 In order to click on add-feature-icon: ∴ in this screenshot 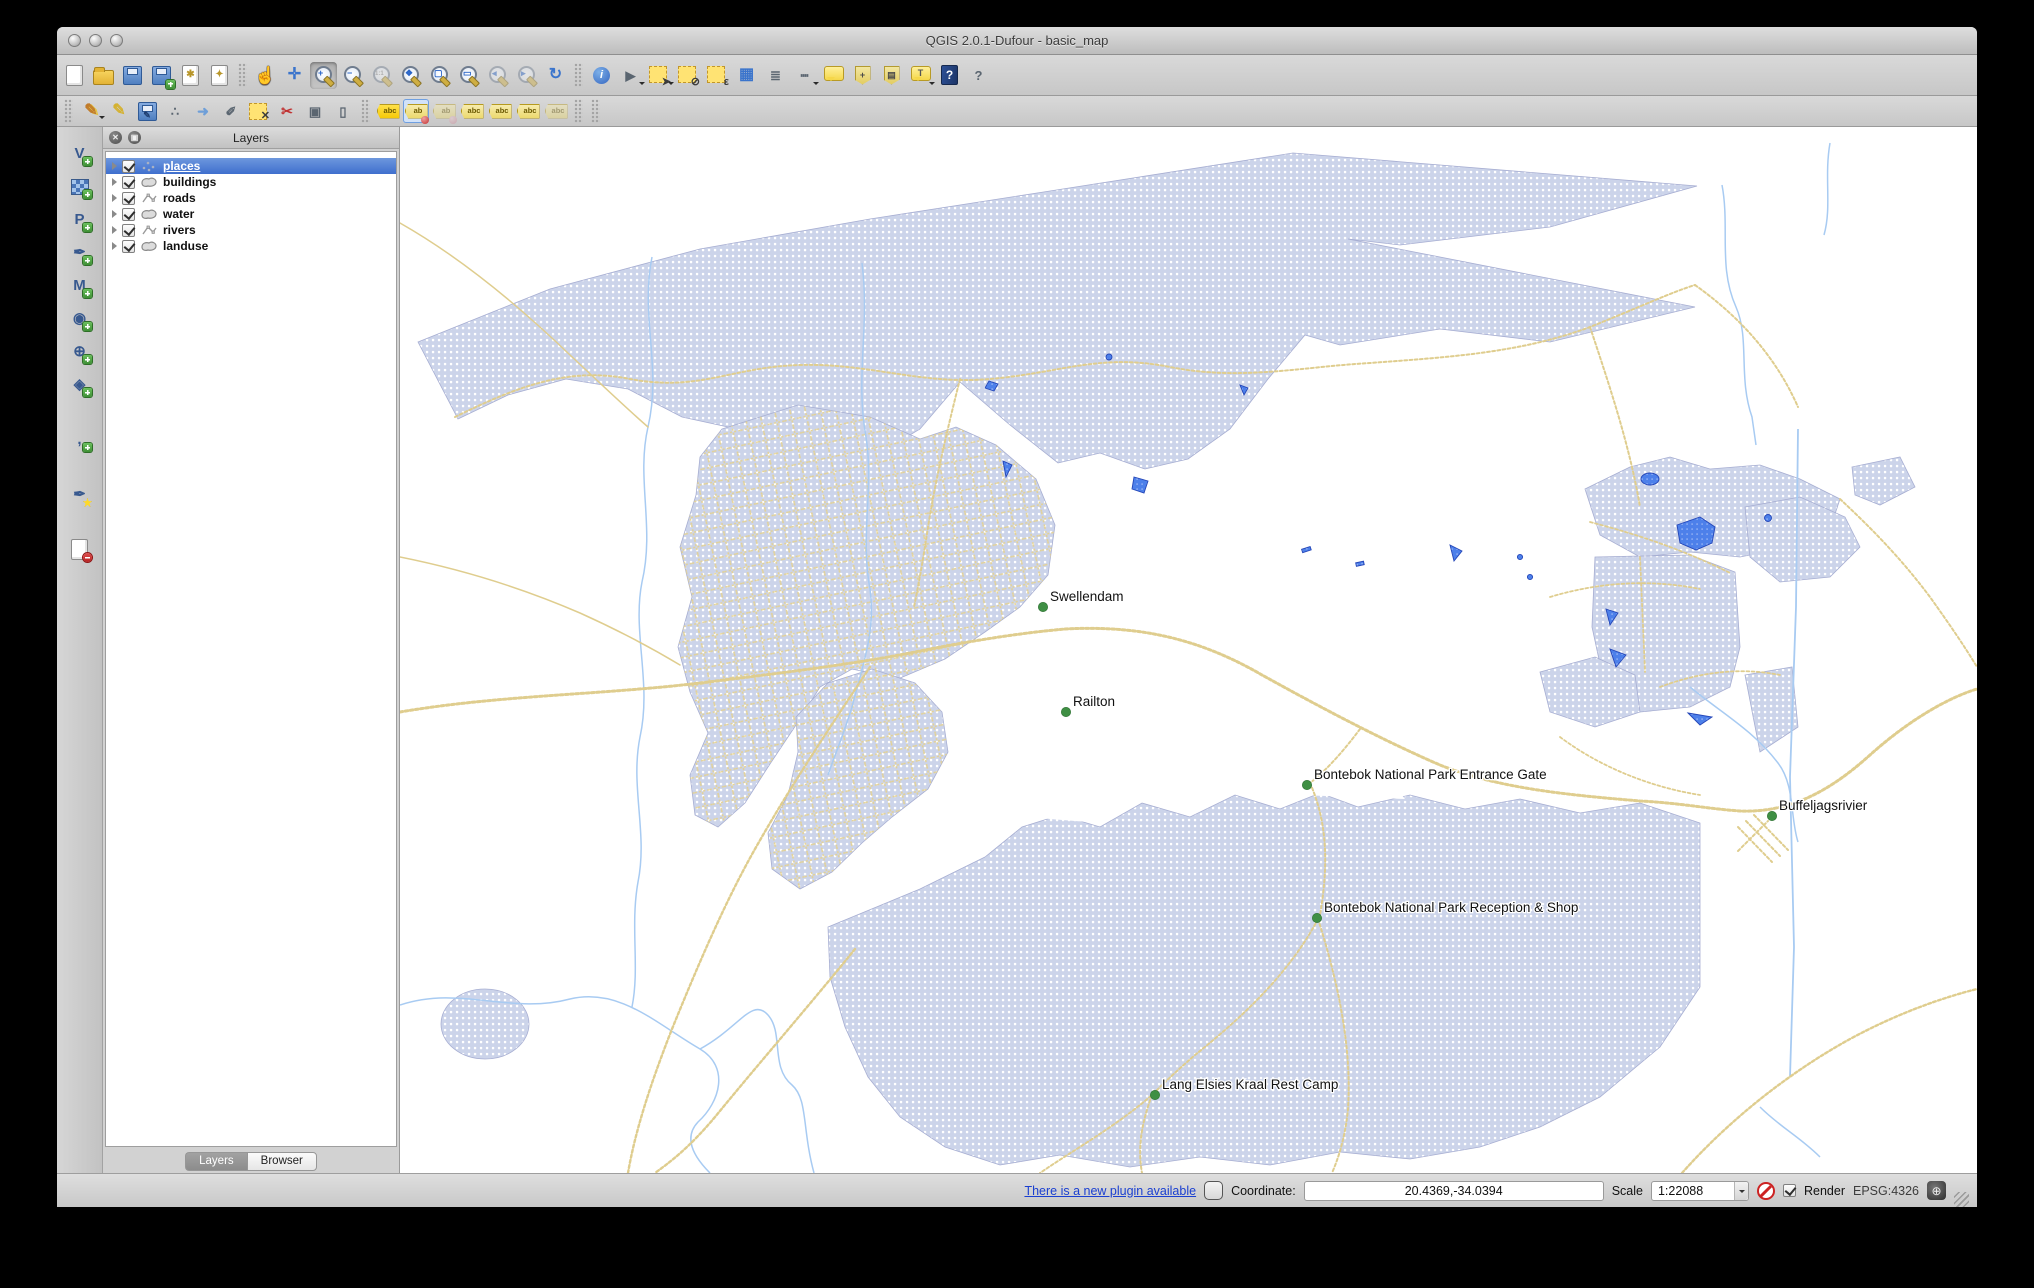, I will do `click(175, 111)`.